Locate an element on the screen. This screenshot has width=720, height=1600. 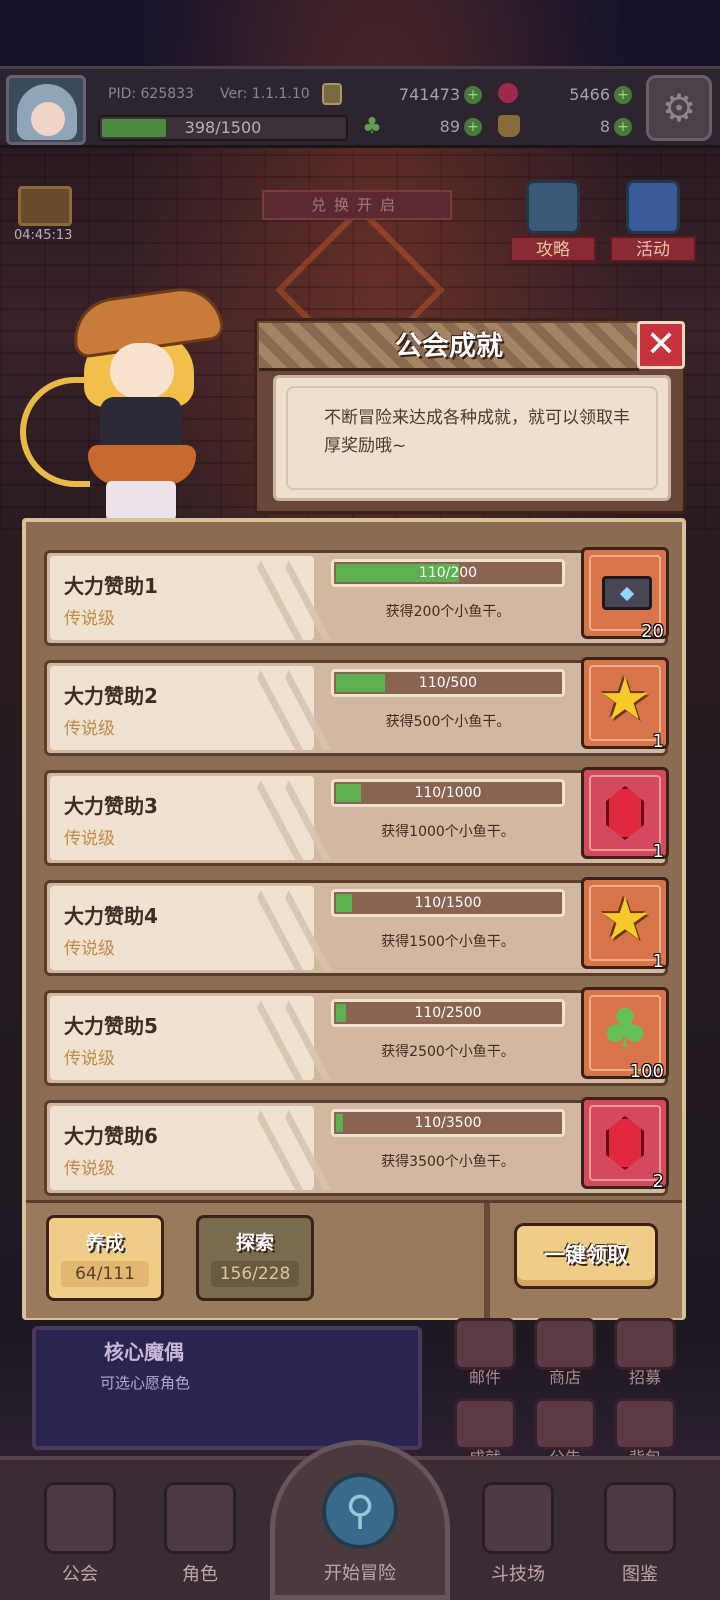
mascot-face is located at coordinates (142, 371).